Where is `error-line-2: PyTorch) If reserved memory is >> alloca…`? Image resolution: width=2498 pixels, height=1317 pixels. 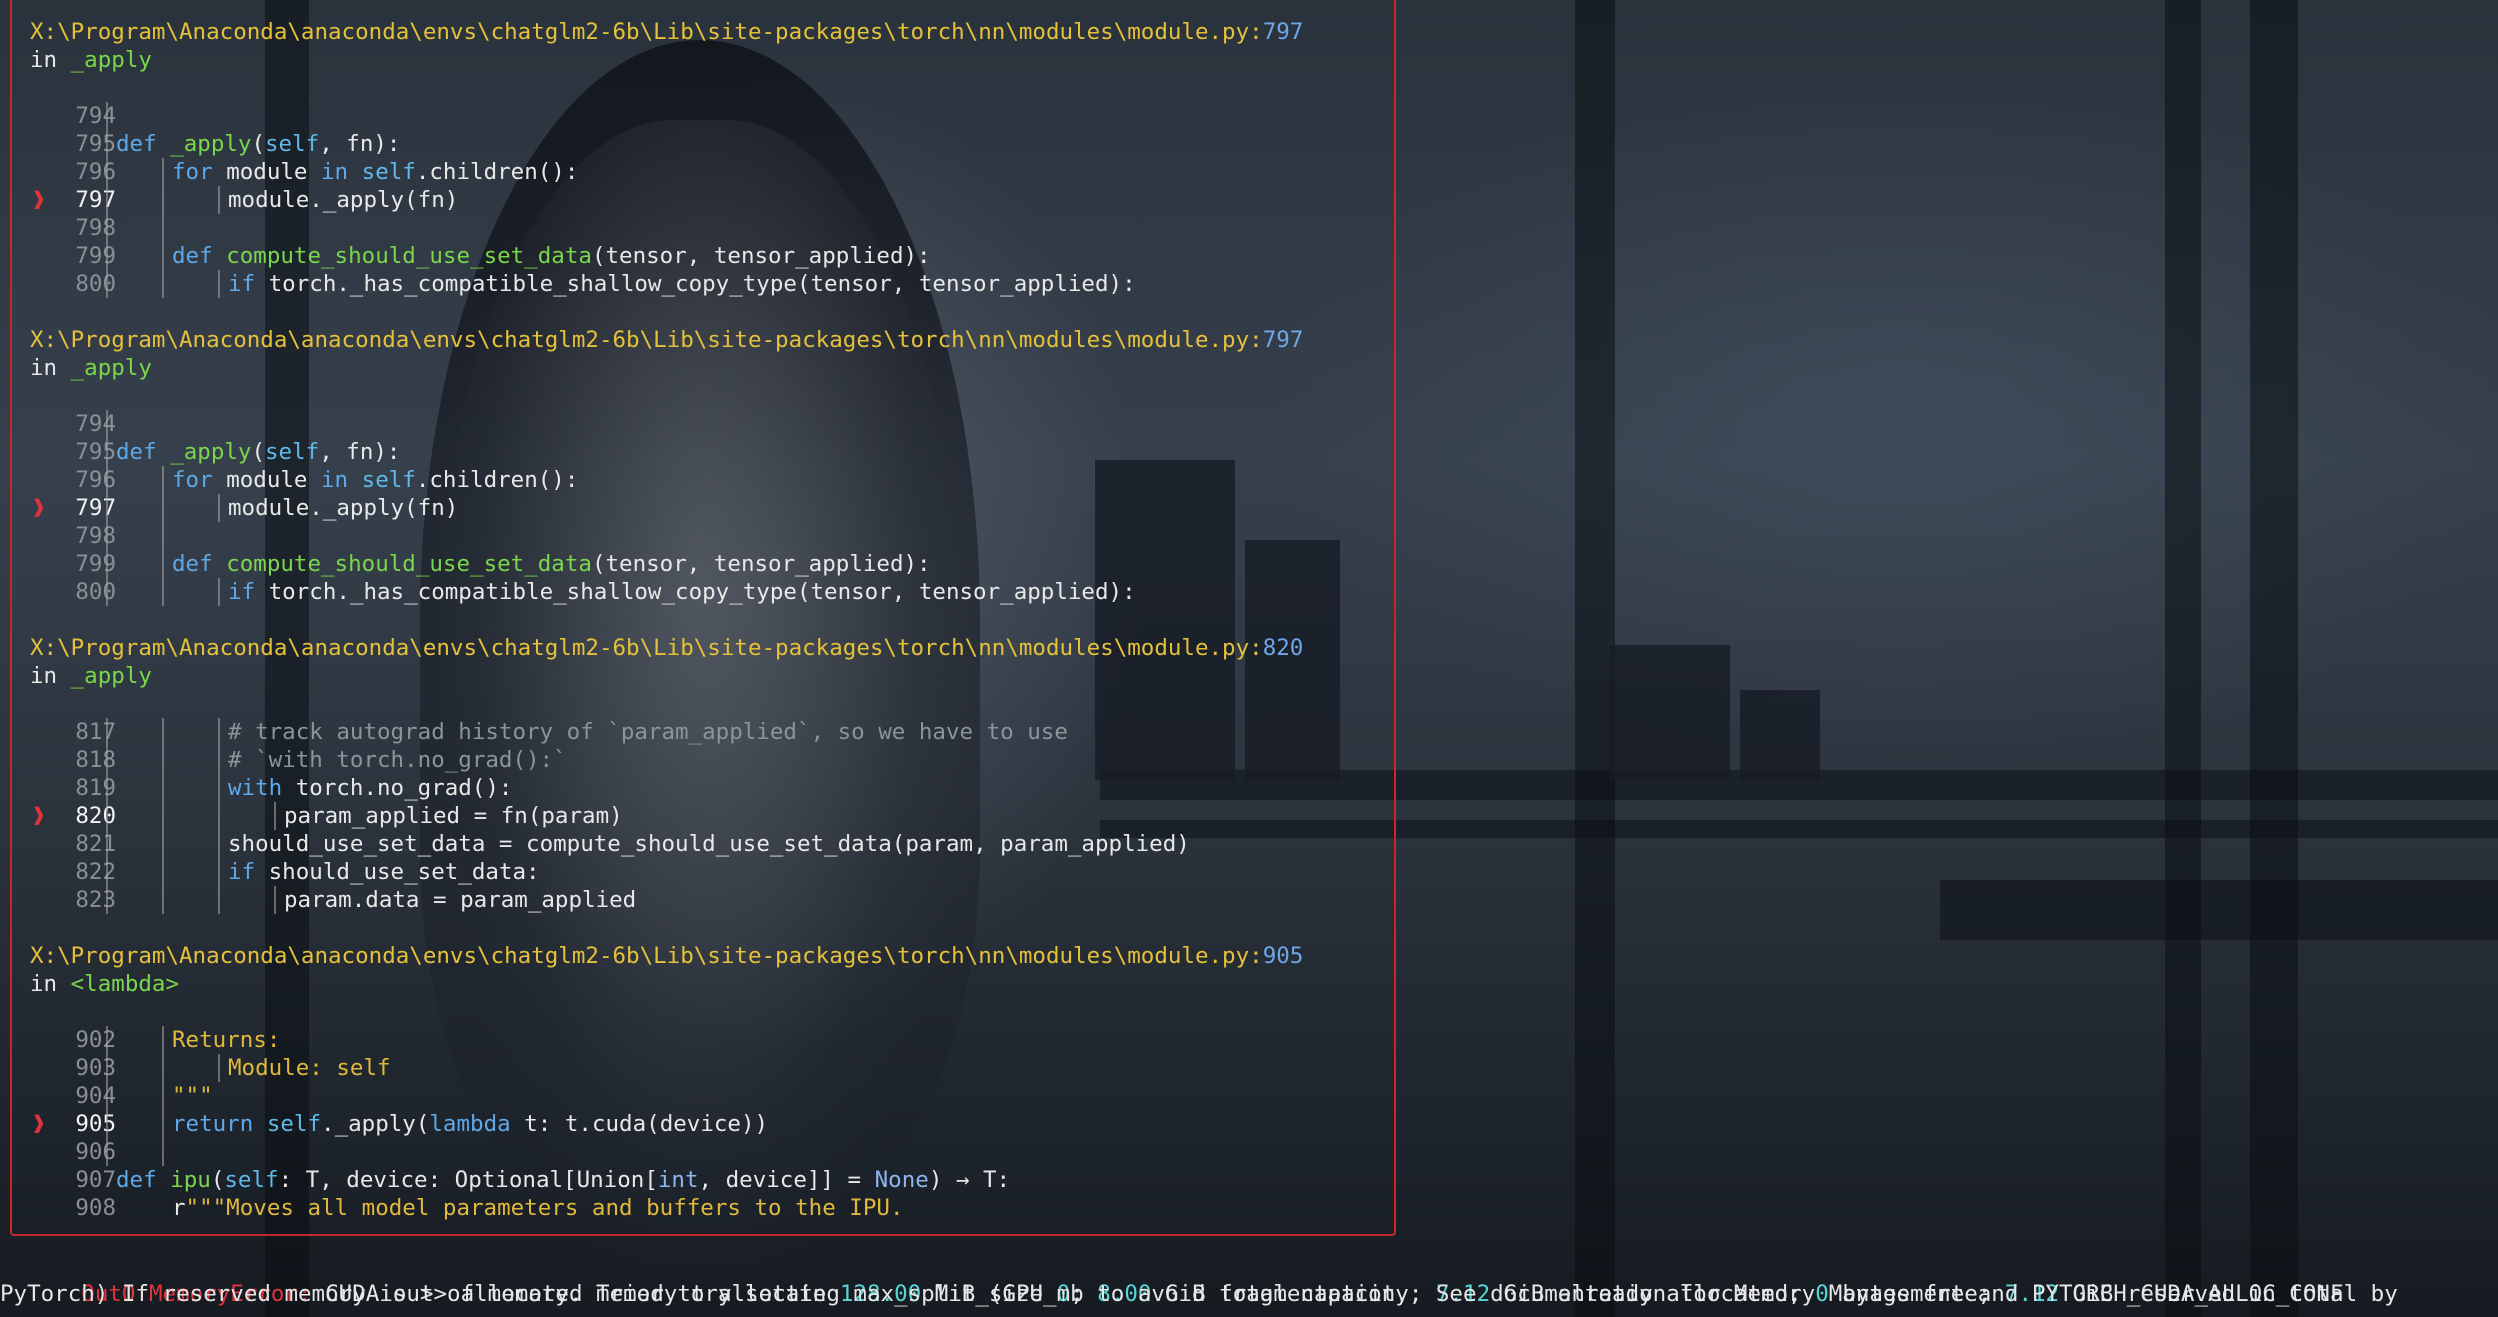 error-line-2: PyTorch) If reserved memory is >> alloca… is located at coordinates (1172, 1294).